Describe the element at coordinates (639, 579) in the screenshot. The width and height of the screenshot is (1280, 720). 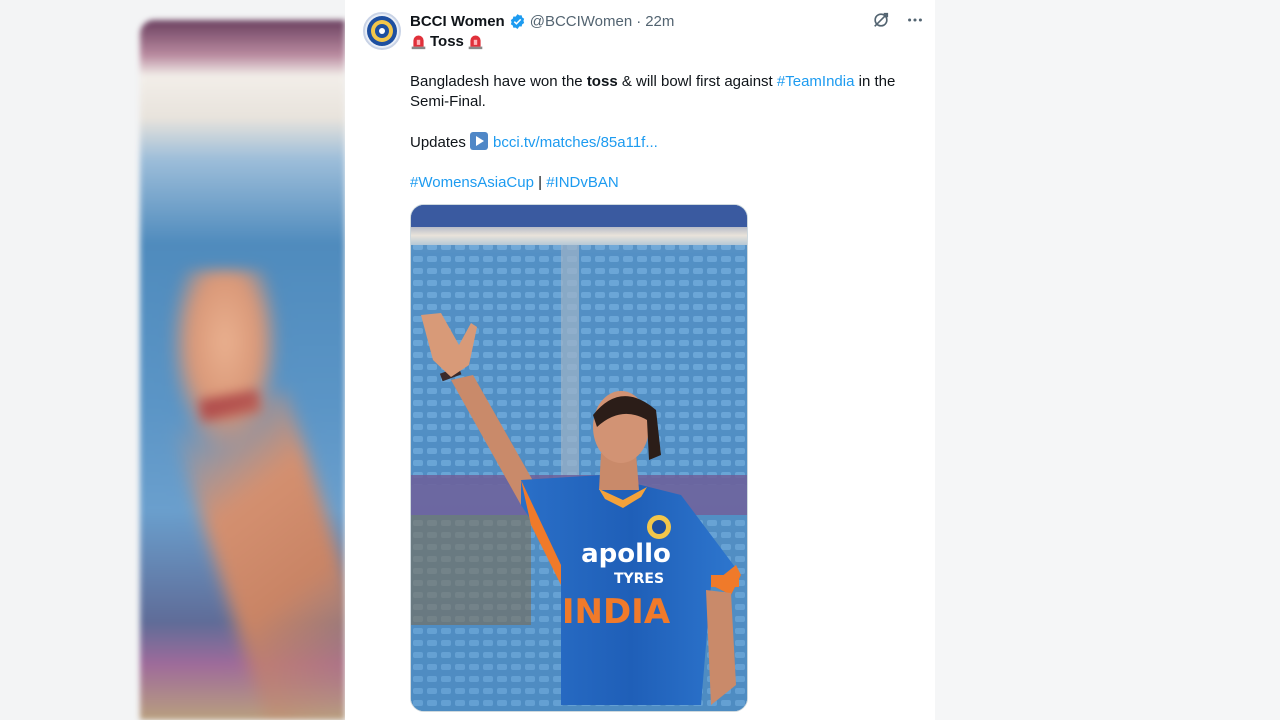
I see `jersey-sponsor-bottom: TYRES` at that location.